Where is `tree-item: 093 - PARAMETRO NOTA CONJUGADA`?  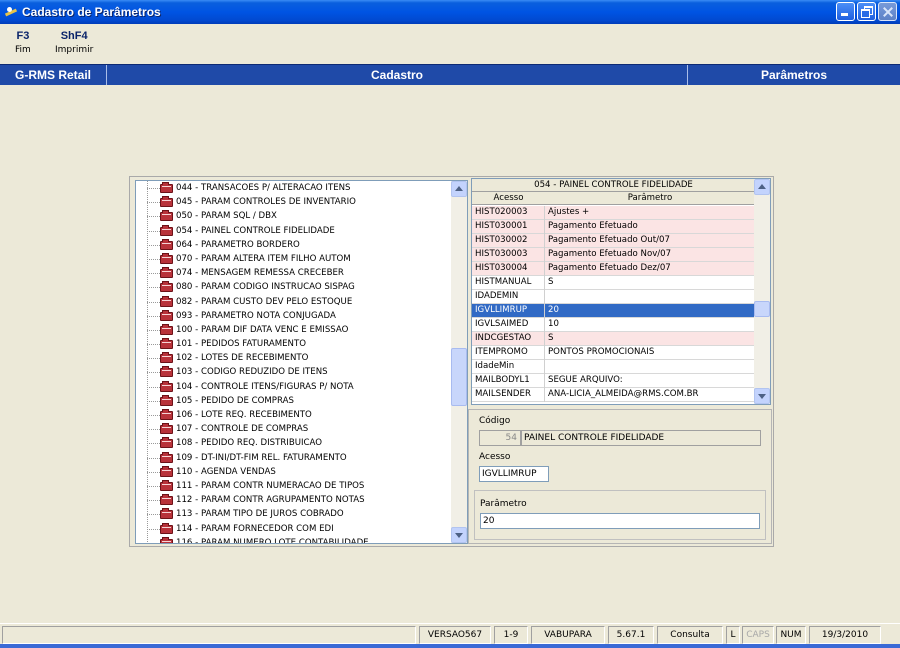
tree-item: 093 - PARAMETRO NOTA CONJUGADA is located at coordinates (294, 316).